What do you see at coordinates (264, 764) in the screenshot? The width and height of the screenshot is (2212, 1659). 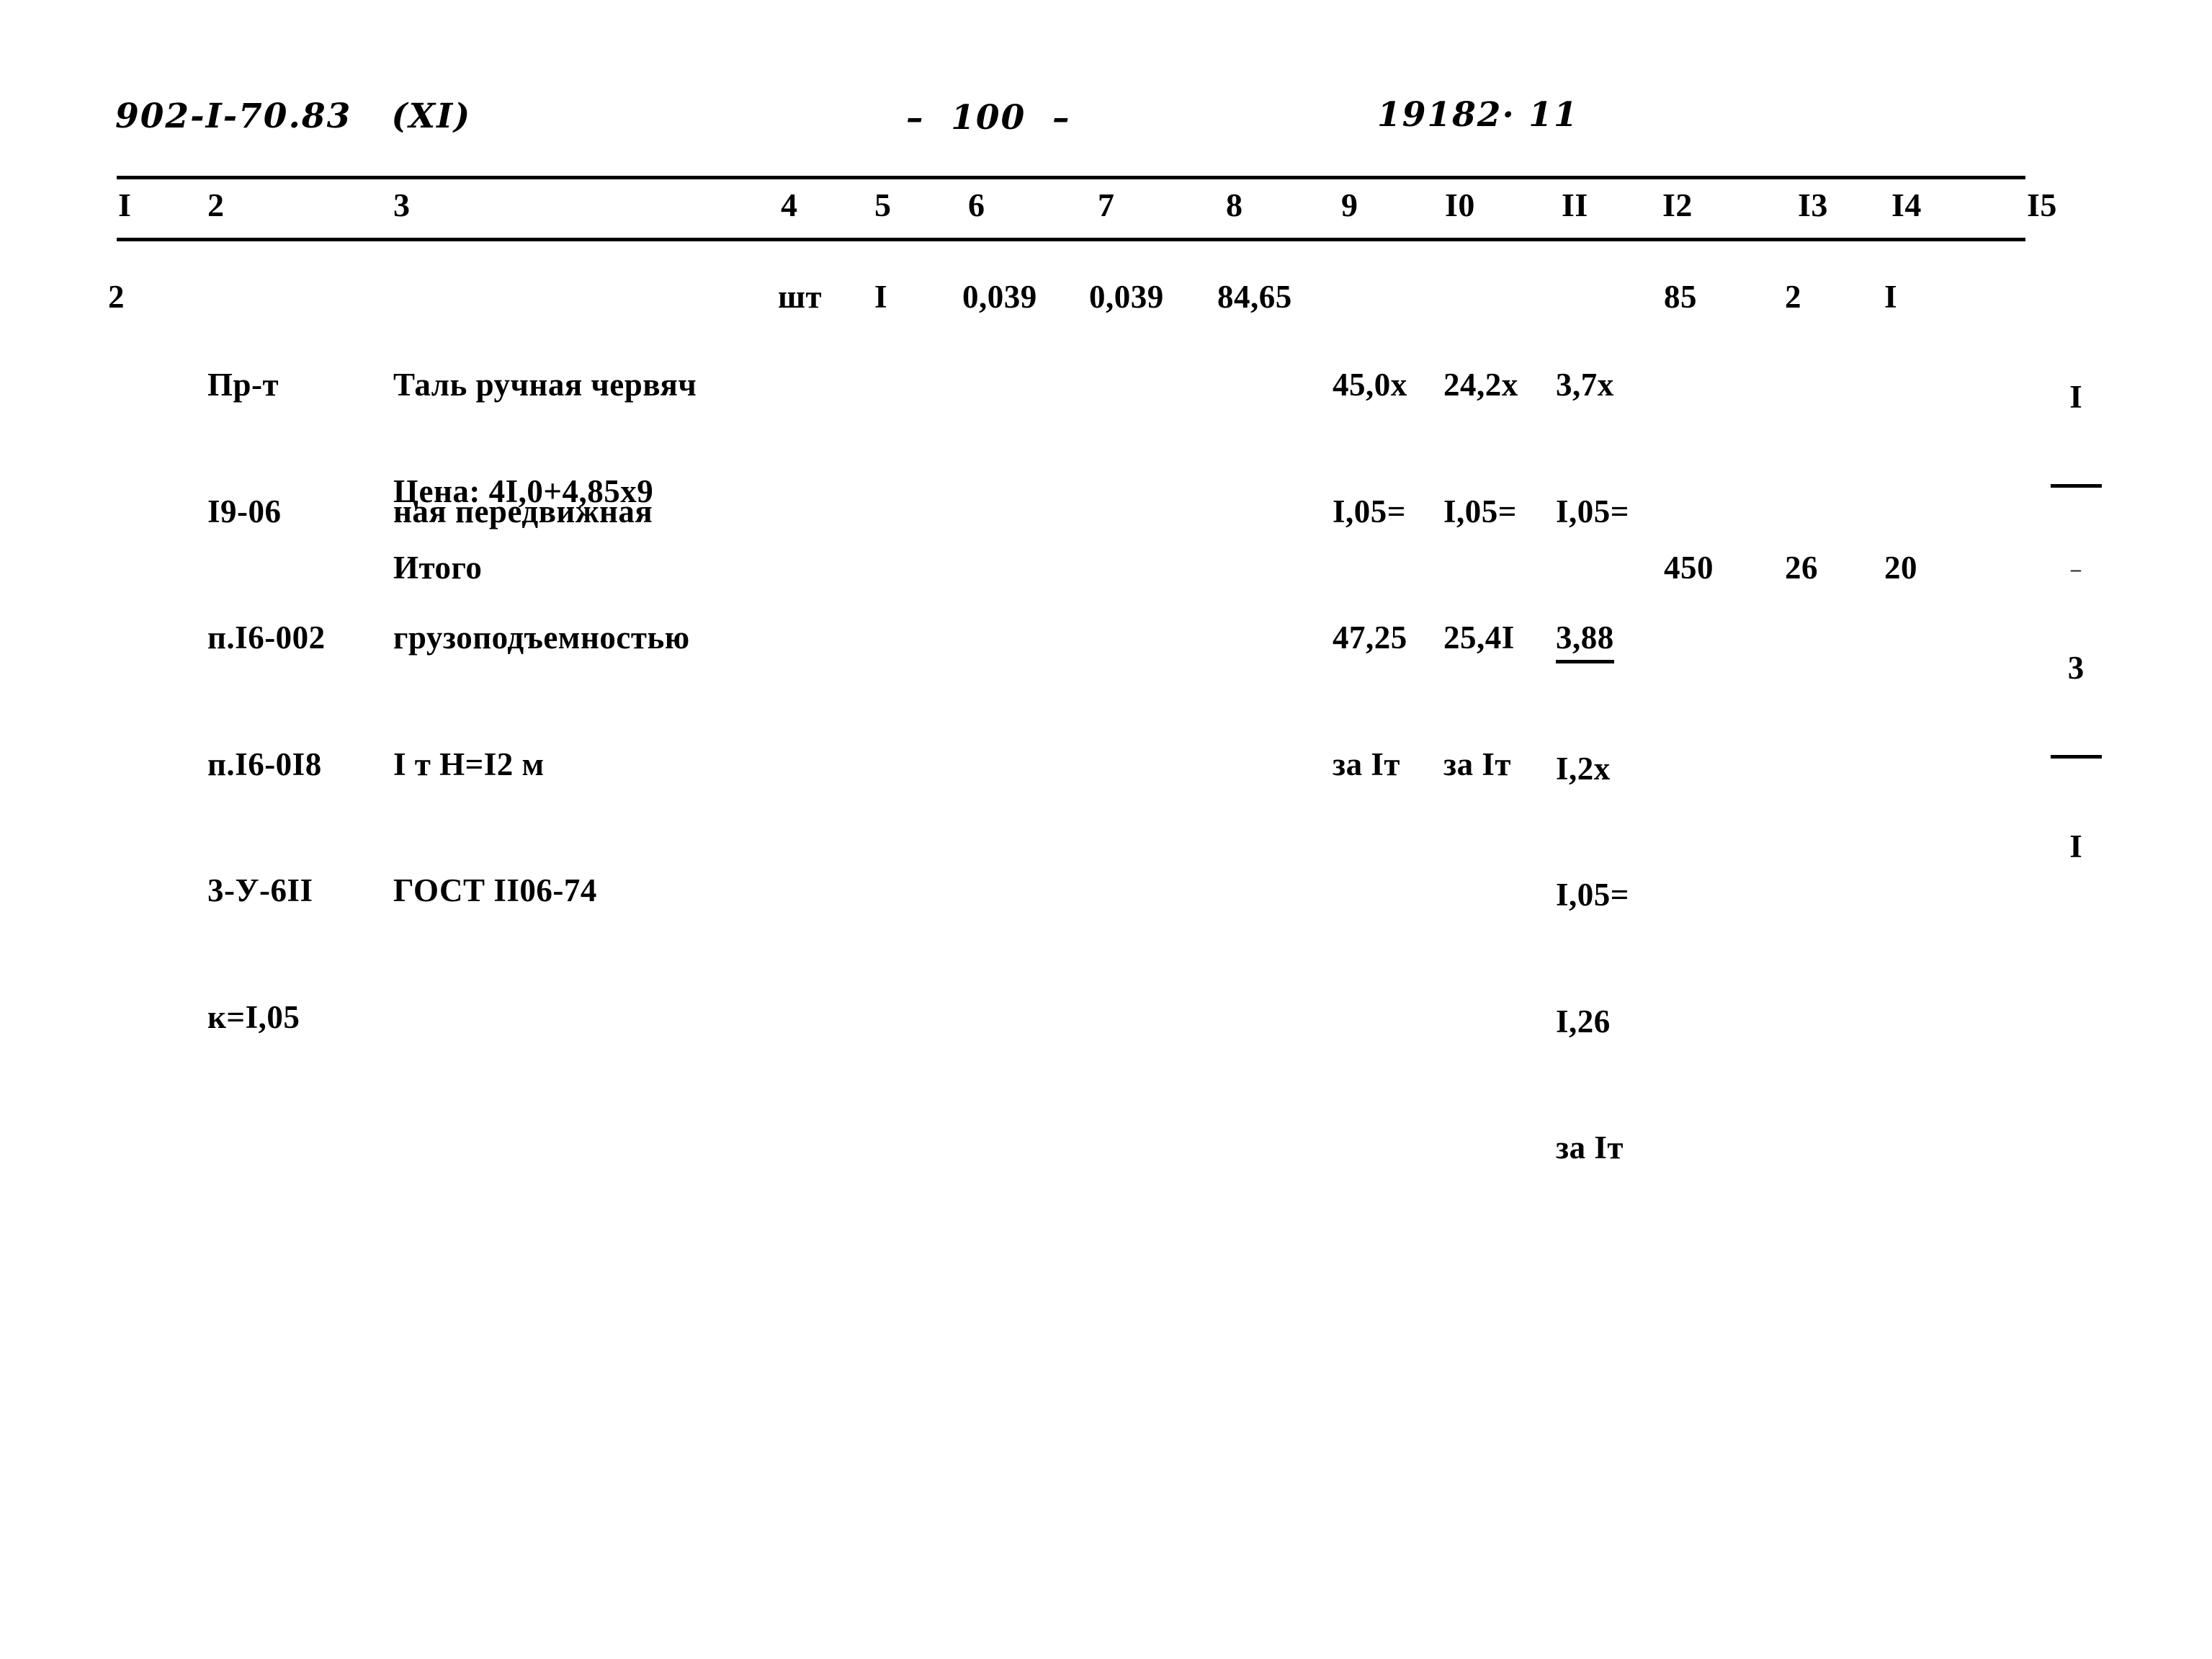 I see `reference-code-line: п.I6-0I8` at bounding box center [264, 764].